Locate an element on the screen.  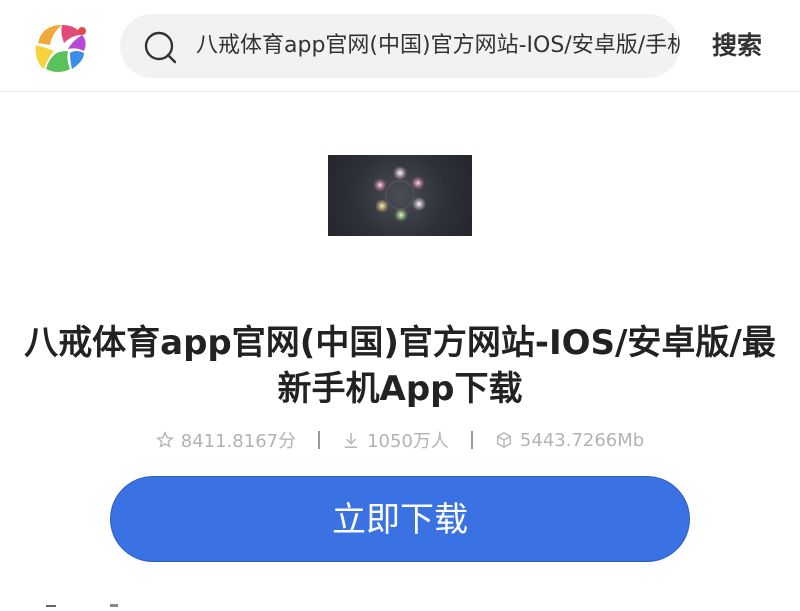
app-meta: 8411.8167分 1050万人 5443.7266Mb is located at coordinates (400, 440).